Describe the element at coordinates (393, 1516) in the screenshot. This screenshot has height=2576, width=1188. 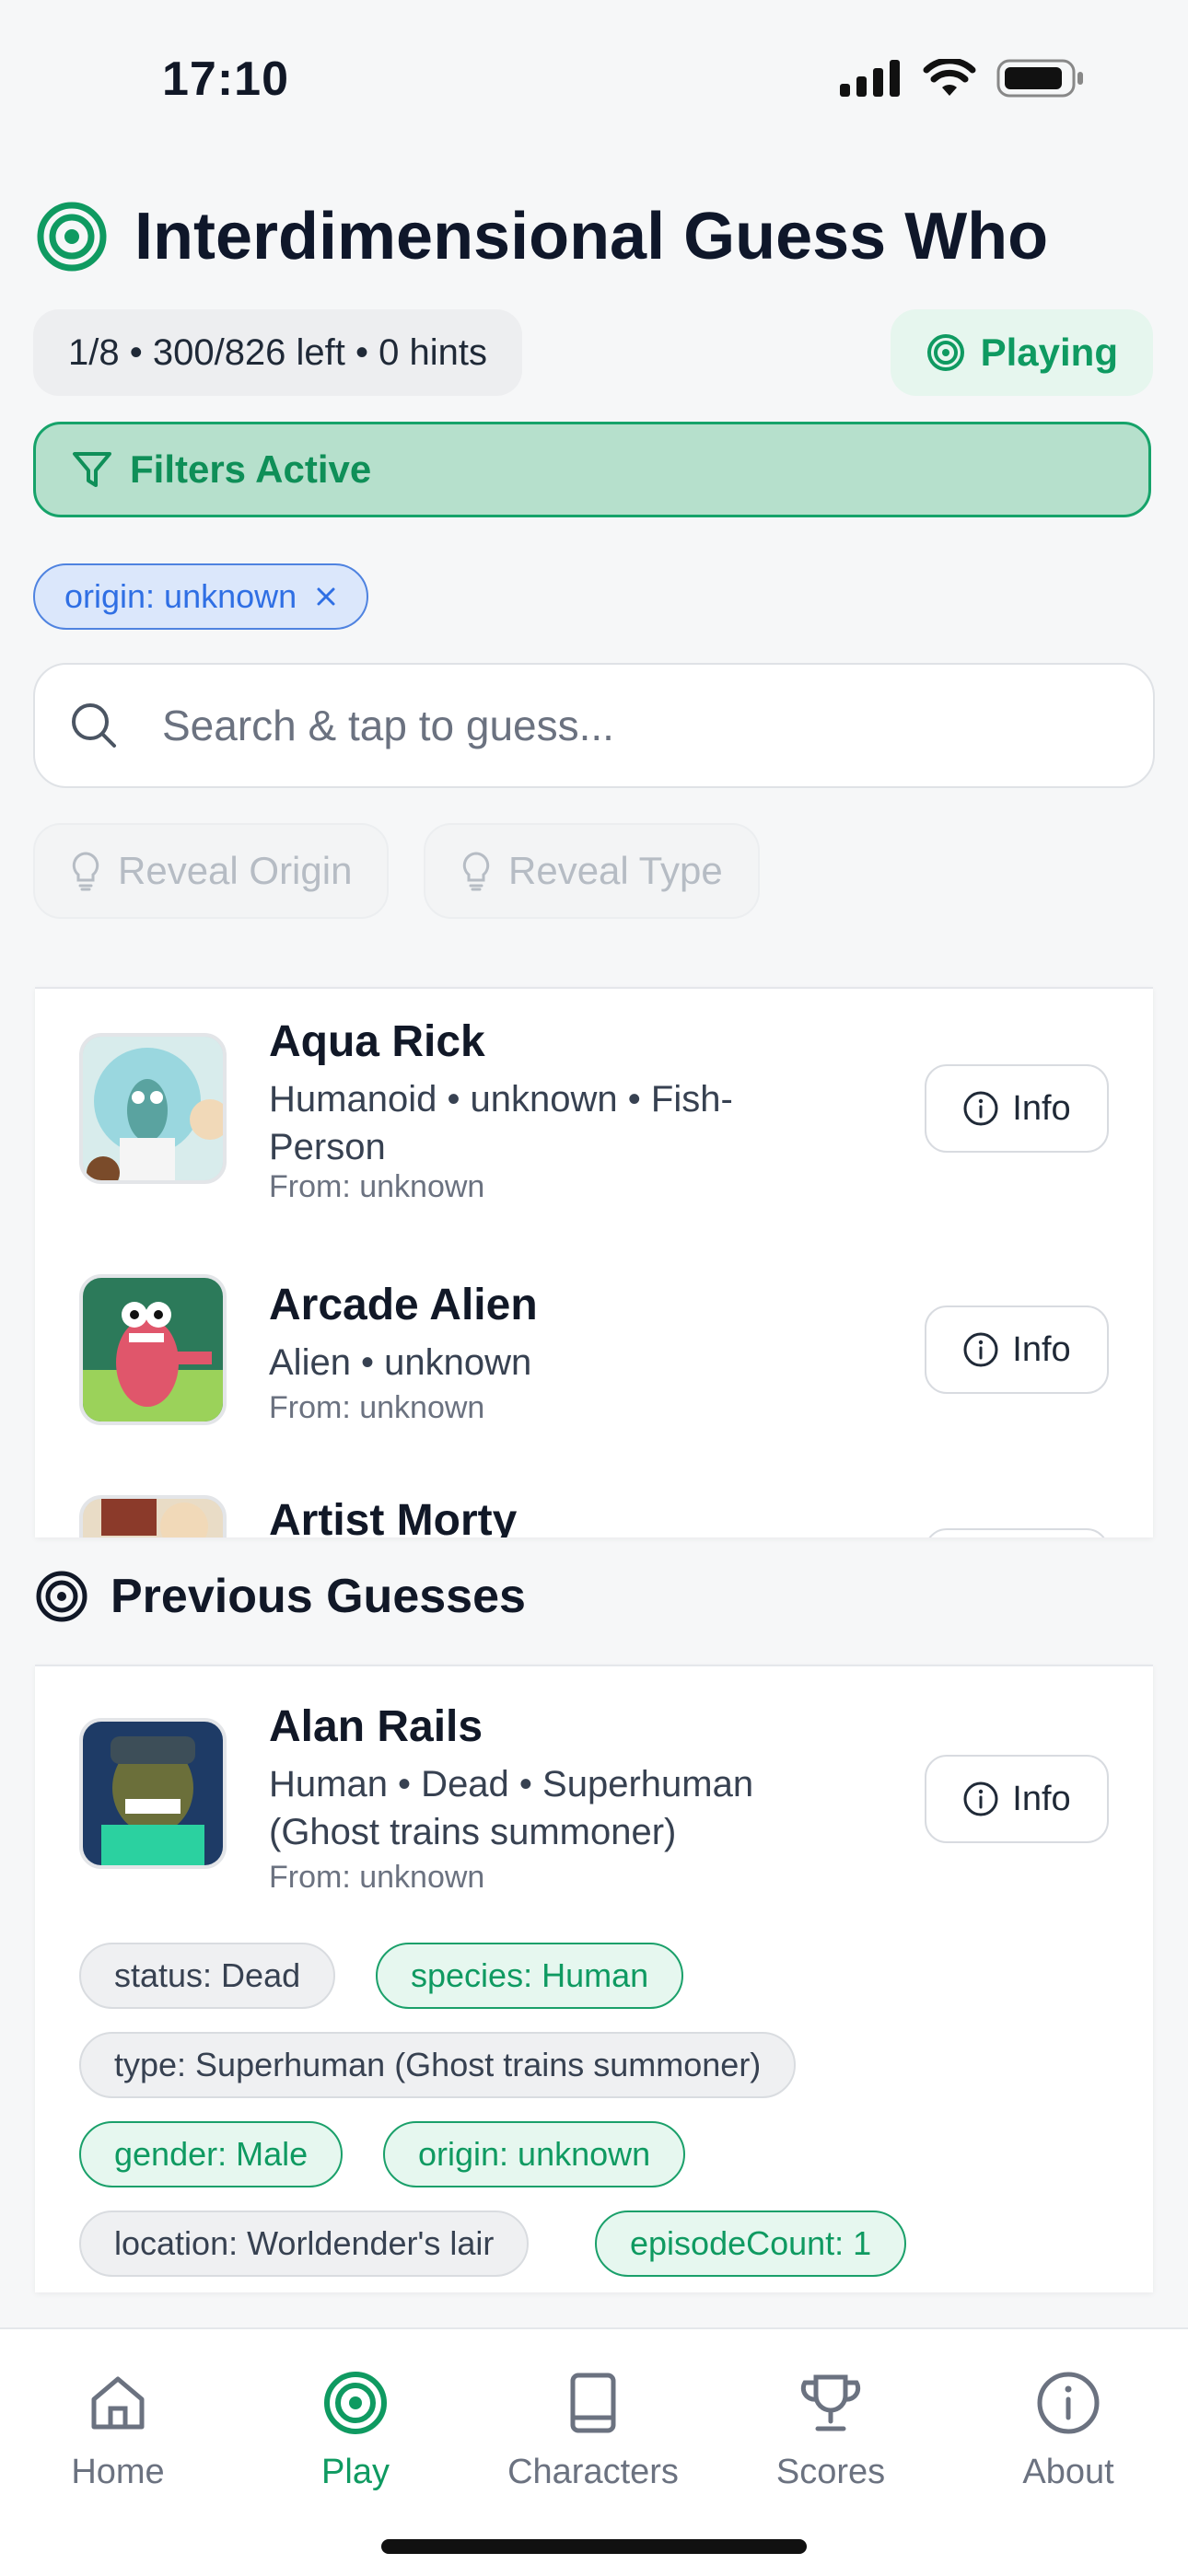
I see `character-name: Artist Morty` at that location.